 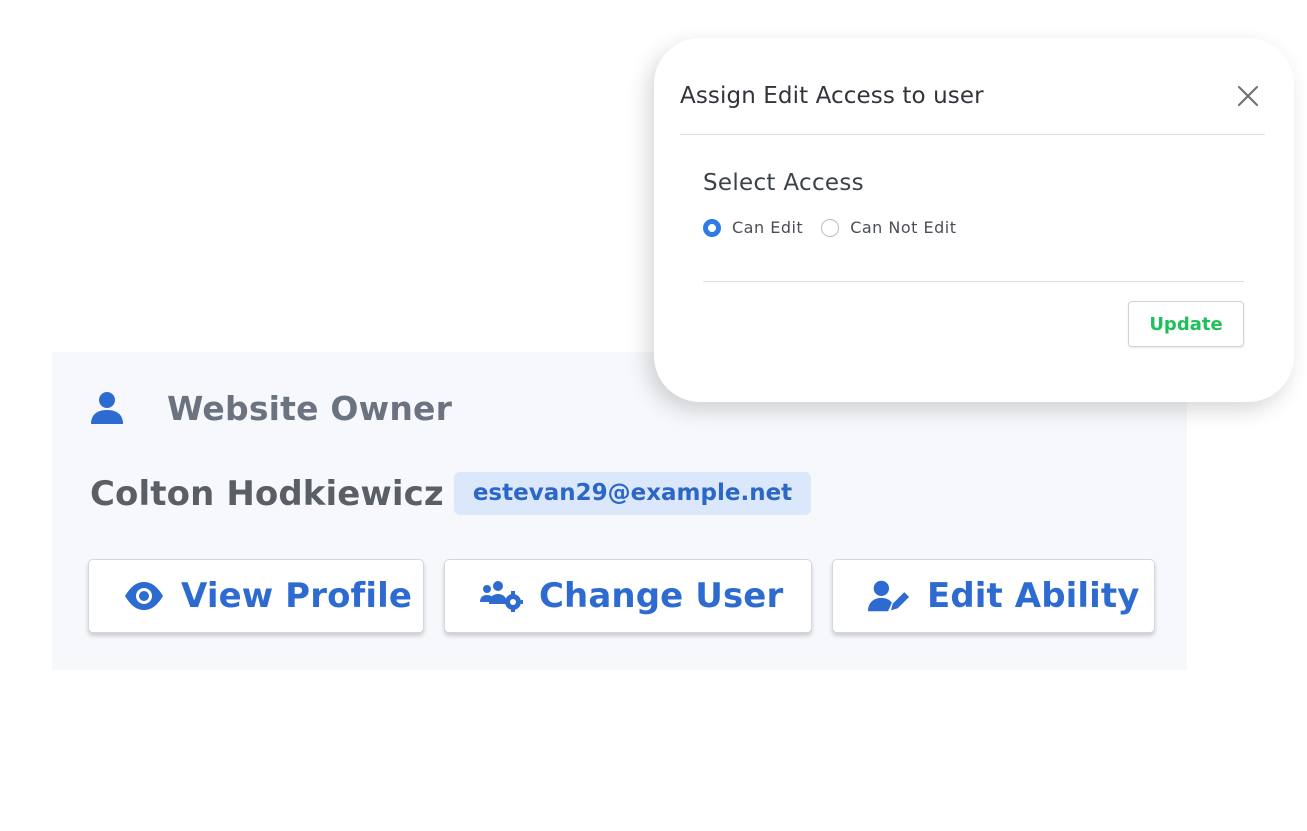 What do you see at coordinates (712, 227) in the screenshot?
I see `radio-can-edit-input` at bounding box center [712, 227].